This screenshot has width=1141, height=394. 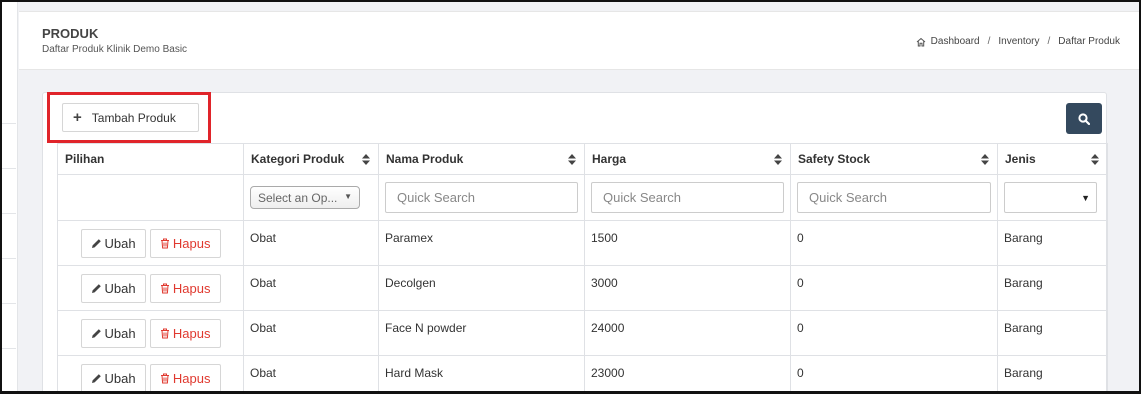 What do you see at coordinates (481, 333) in the screenshot?
I see `cell-nama-produk: Face N powder` at bounding box center [481, 333].